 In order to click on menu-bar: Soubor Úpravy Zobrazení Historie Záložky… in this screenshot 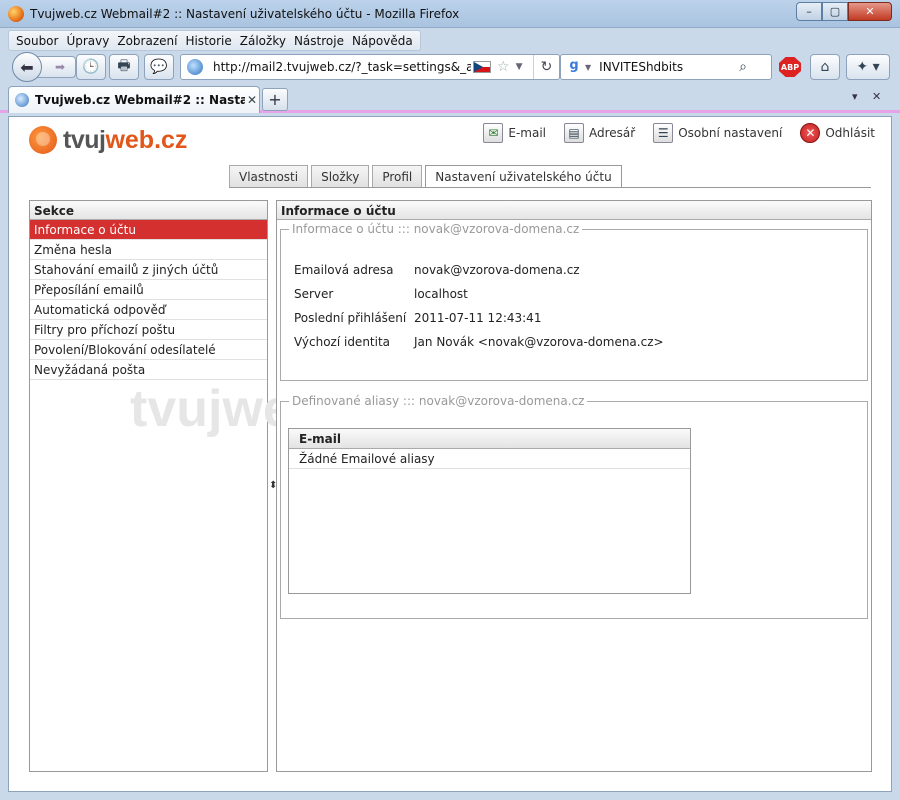, I will do `click(214, 40)`.